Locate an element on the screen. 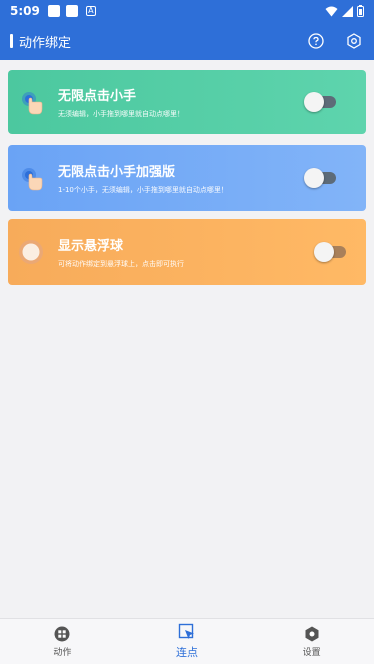 The width and height of the screenshot is (374, 664). help-circle-icon is located at coordinates (316, 41).